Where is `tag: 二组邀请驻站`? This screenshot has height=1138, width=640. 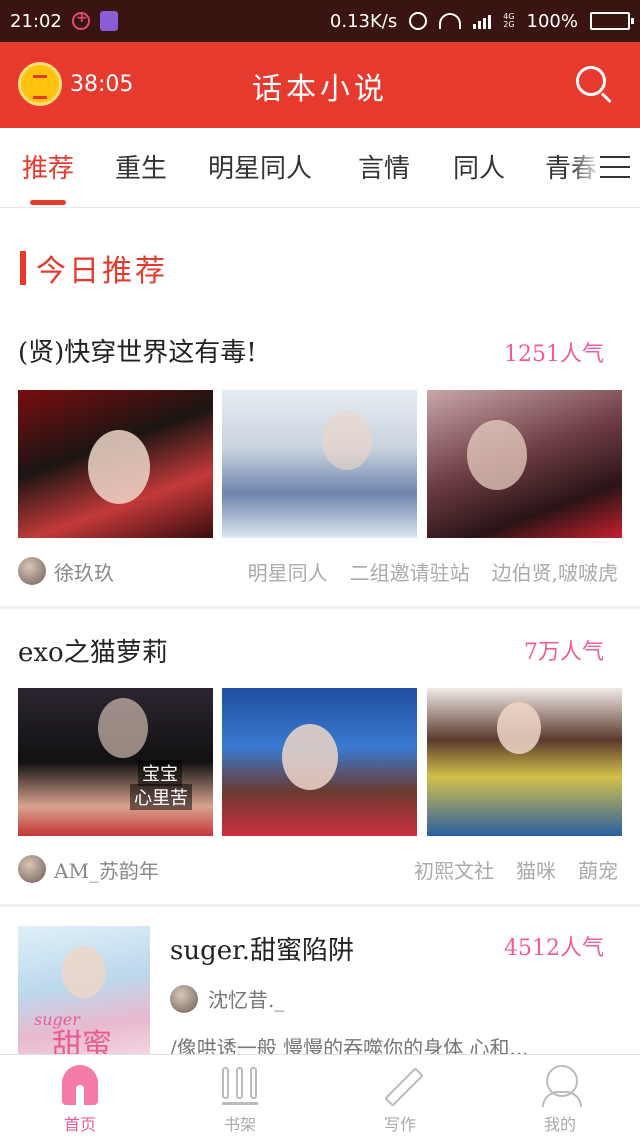 tag: 二组邀请驻站 is located at coordinates (410, 571).